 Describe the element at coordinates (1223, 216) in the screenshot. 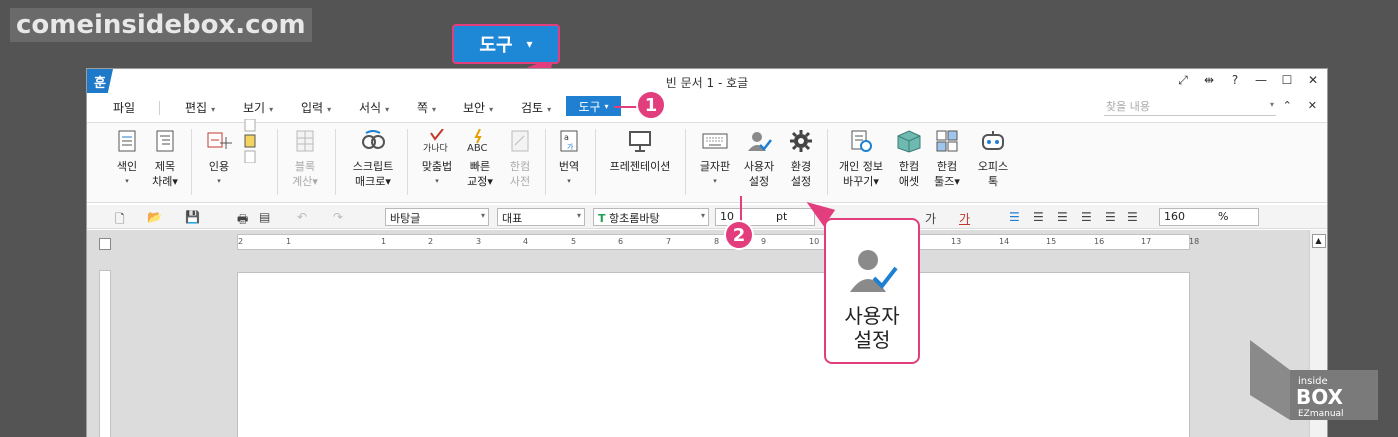

I see `zoom-unit: %` at that location.